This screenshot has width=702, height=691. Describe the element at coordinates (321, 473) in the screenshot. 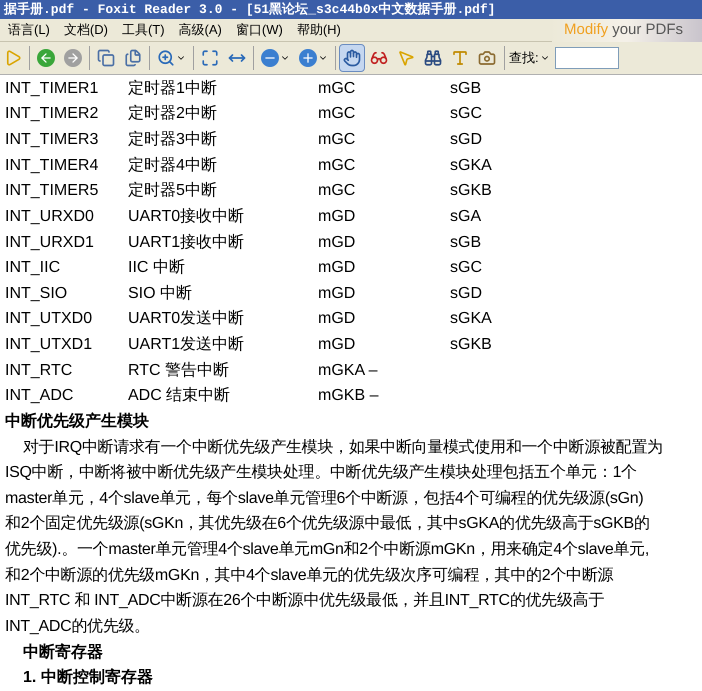

I see `paragraph-line: ISQ中断，中断将被中断优先级产生模块处理。中断优先级产生模块处理包括五个单元：1个` at that location.